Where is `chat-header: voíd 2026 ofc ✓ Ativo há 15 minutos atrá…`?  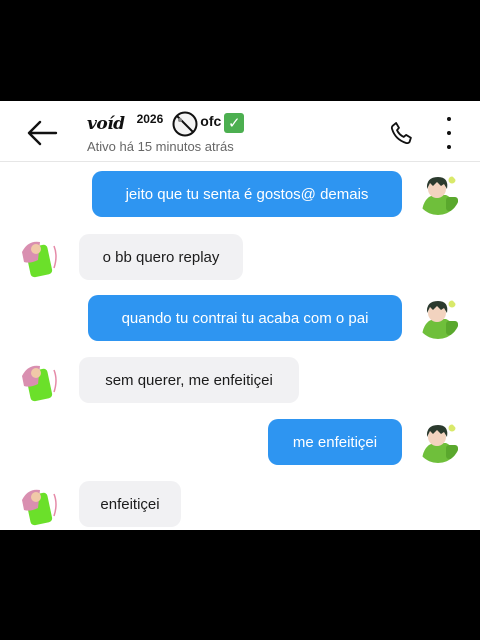 chat-header: voíd 2026 ofc ✓ Ativo há 15 minutos atrá… is located at coordinates (240, 131).